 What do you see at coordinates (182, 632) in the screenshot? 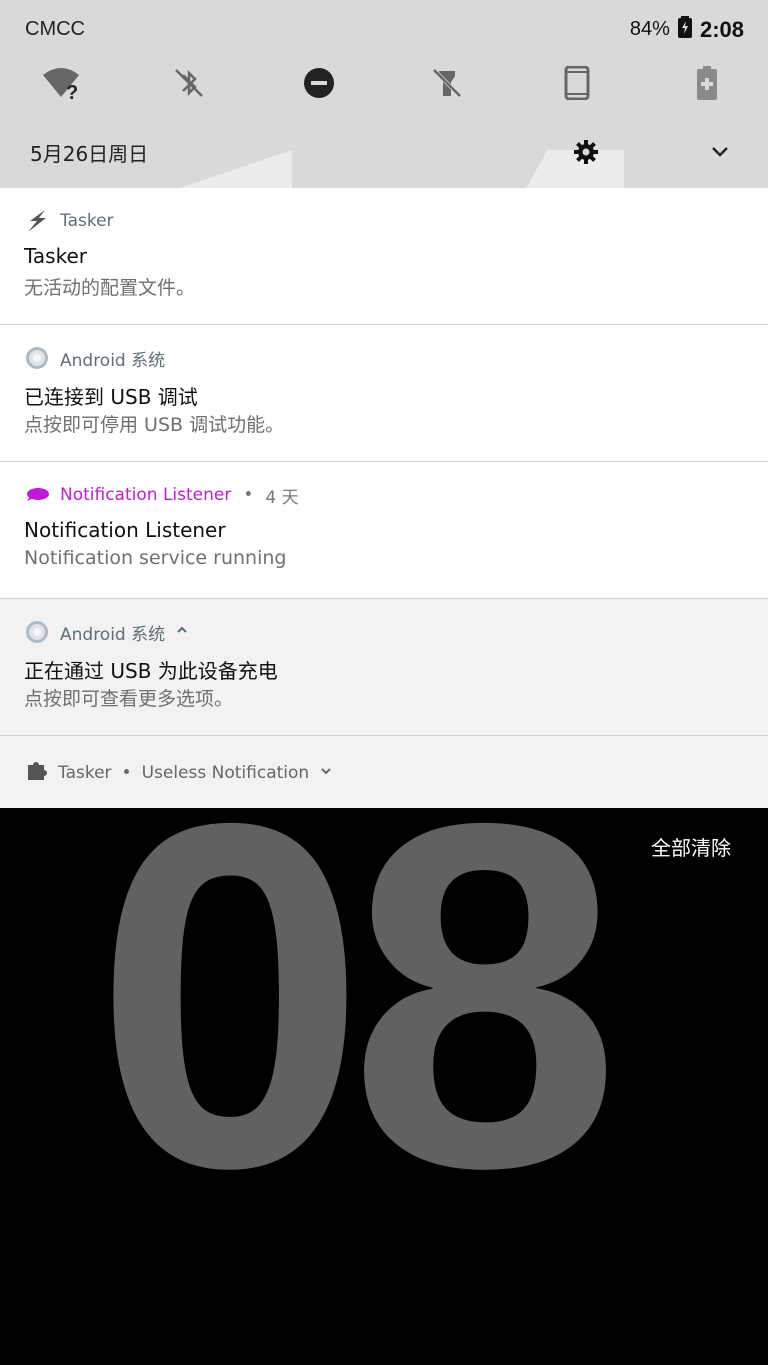
I see `chevron-up-icon` at bounding box center [182, 632].